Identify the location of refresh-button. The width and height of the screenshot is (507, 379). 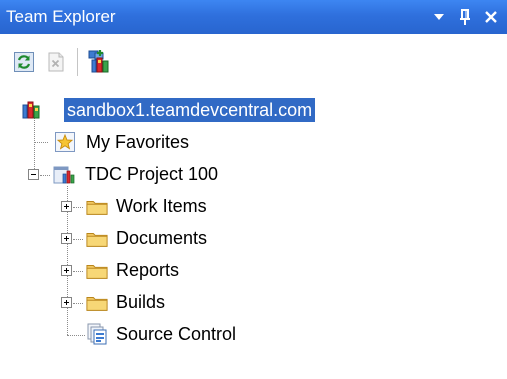
(24, 62).